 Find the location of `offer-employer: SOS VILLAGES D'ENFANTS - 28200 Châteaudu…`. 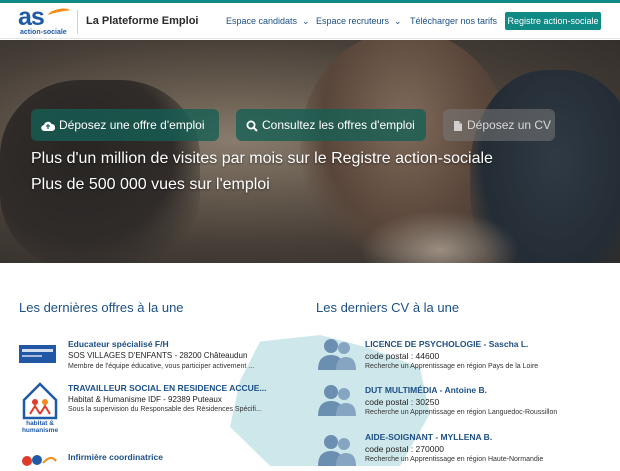

offer-employer: SOS VILLAGES D'ENFANTS - 28200 Châteaudu… is located at coordinates (158, 355).